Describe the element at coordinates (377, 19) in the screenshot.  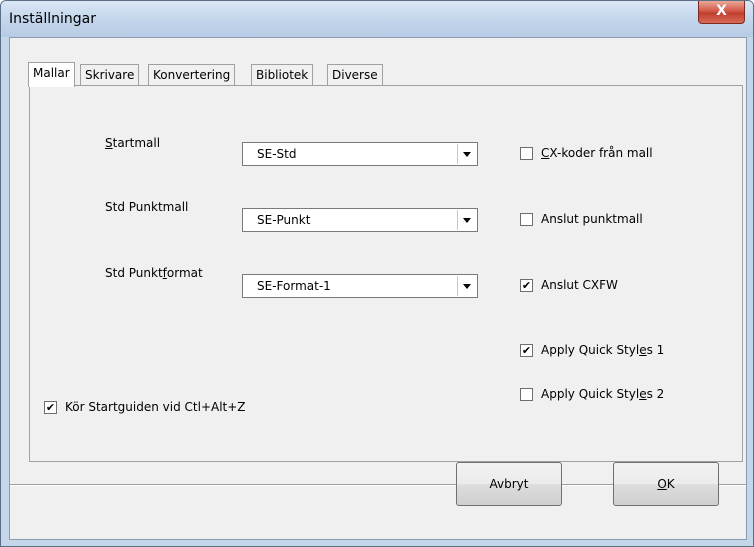
I see `title-bar: Inställningar X` at that location.